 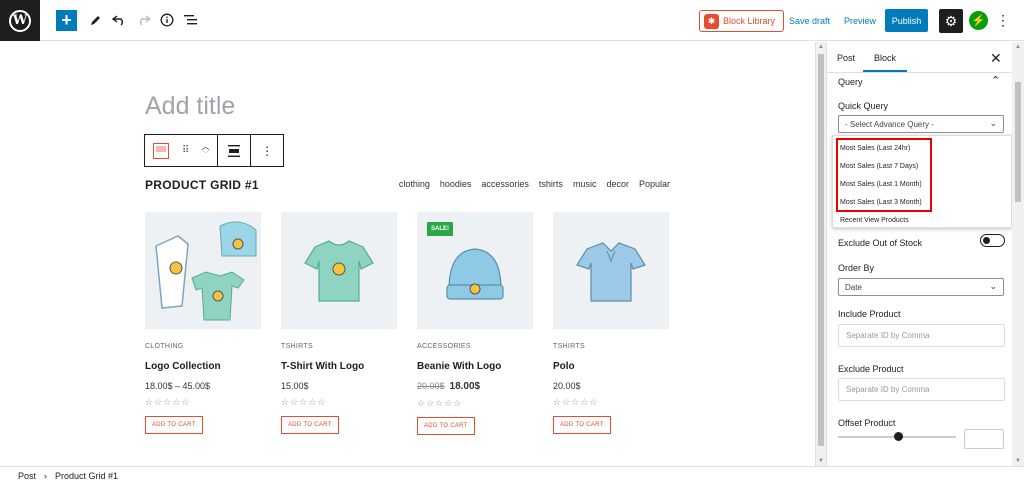 What do you see at coordinates (456, 184) in the screenshot?
I see `filter-hoodies: hoodies` at bounding box center [456, 184].